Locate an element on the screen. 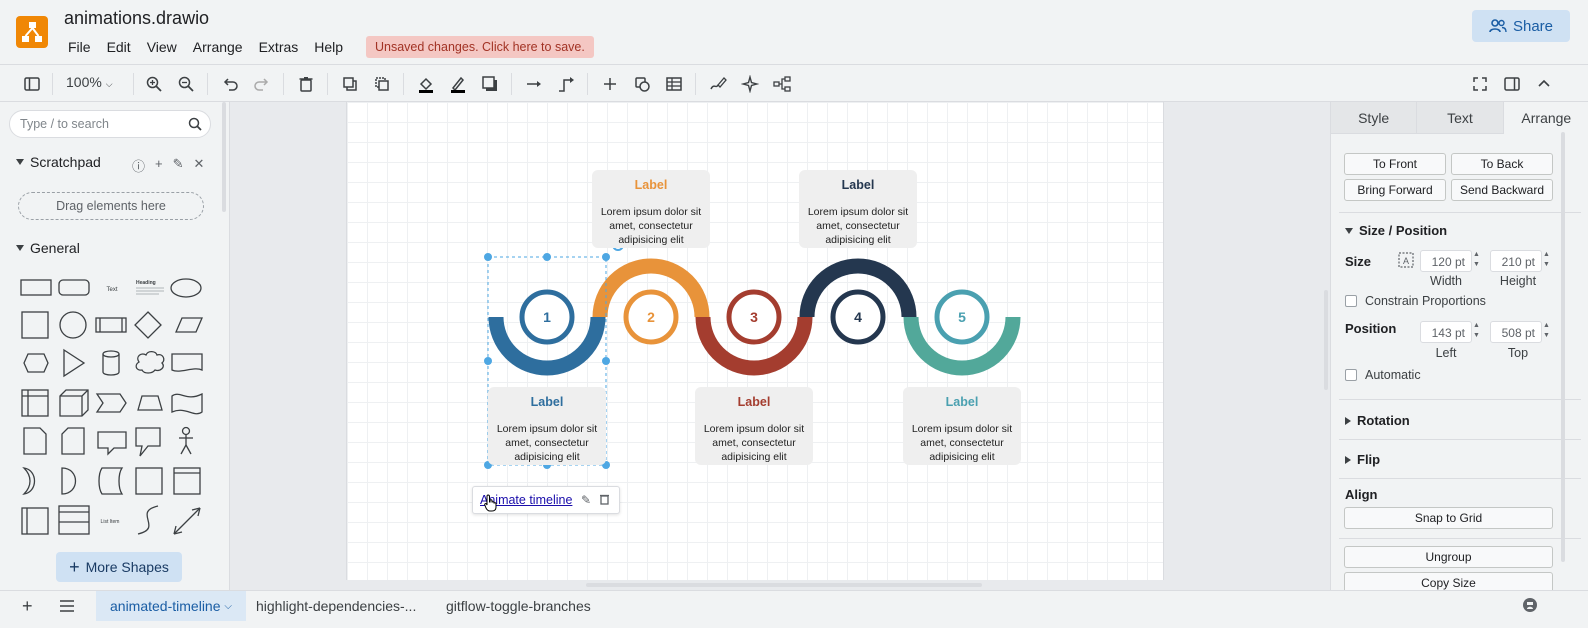 The width and height of the screenshot is (1588, 628). zoom-in-icon is located at coordinates (154, 84).